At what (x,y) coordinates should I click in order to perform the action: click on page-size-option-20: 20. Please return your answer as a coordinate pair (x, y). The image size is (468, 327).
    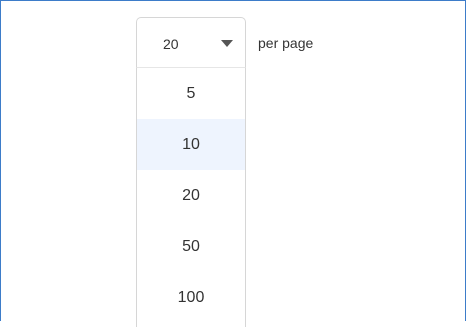
    Looking at the image, I should click on (191, 195).